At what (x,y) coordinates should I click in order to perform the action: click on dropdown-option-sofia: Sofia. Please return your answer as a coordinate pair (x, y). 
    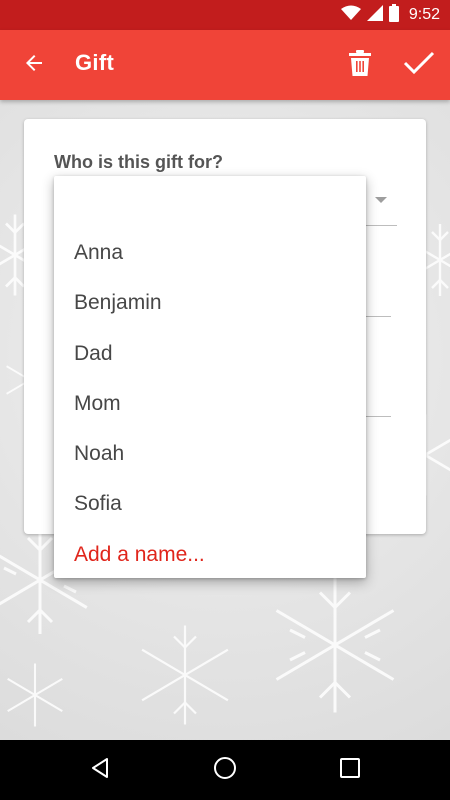
    Looking at the image, I should click on (98, 504).